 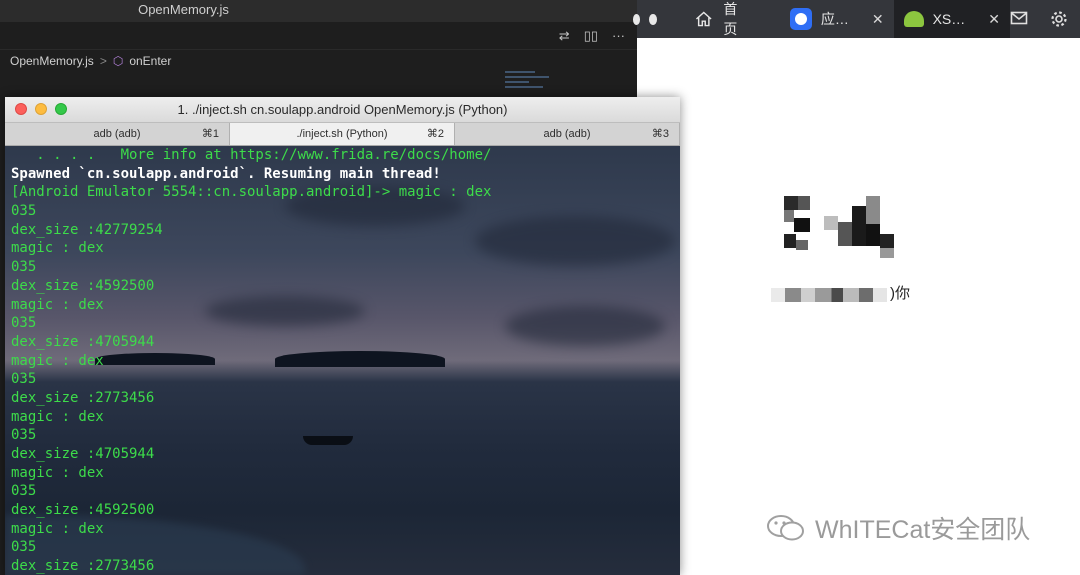 I want to click on wechat-icon, so click(x=785, y=528).